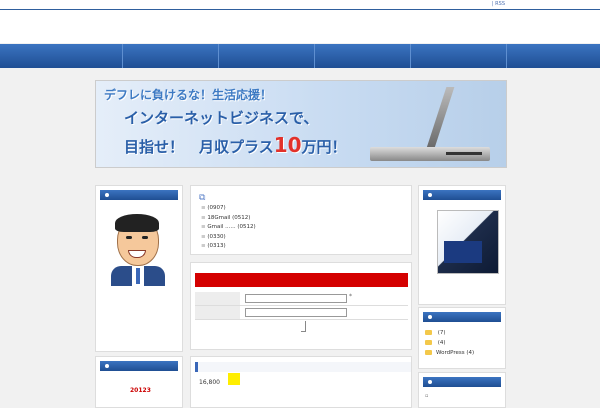  I want to click on laptop-image, so click(431, 124).